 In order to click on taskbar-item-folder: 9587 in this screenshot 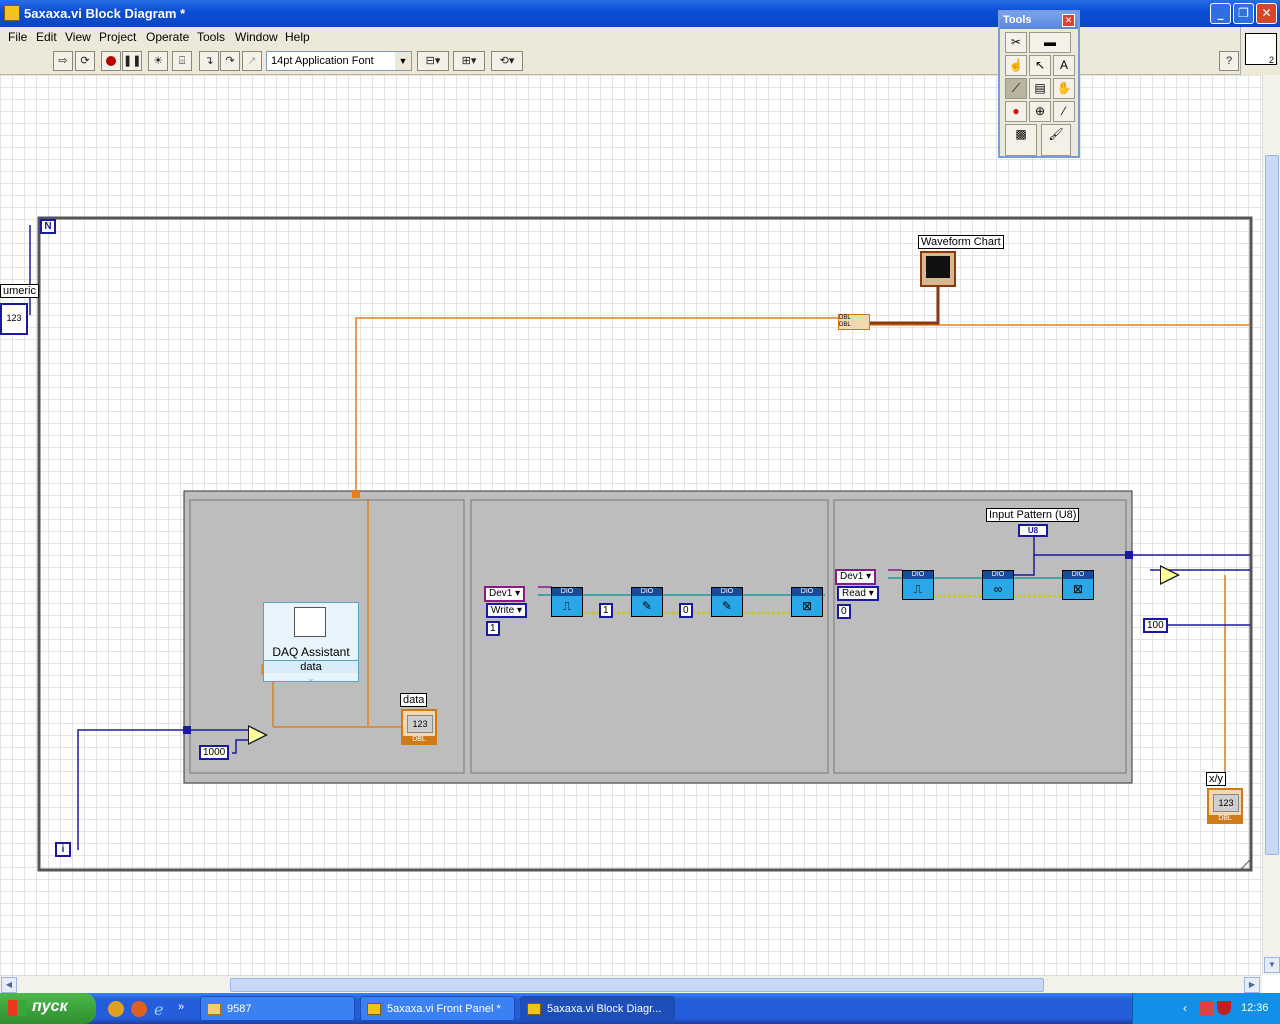, I will do `click(277, 1008)`.